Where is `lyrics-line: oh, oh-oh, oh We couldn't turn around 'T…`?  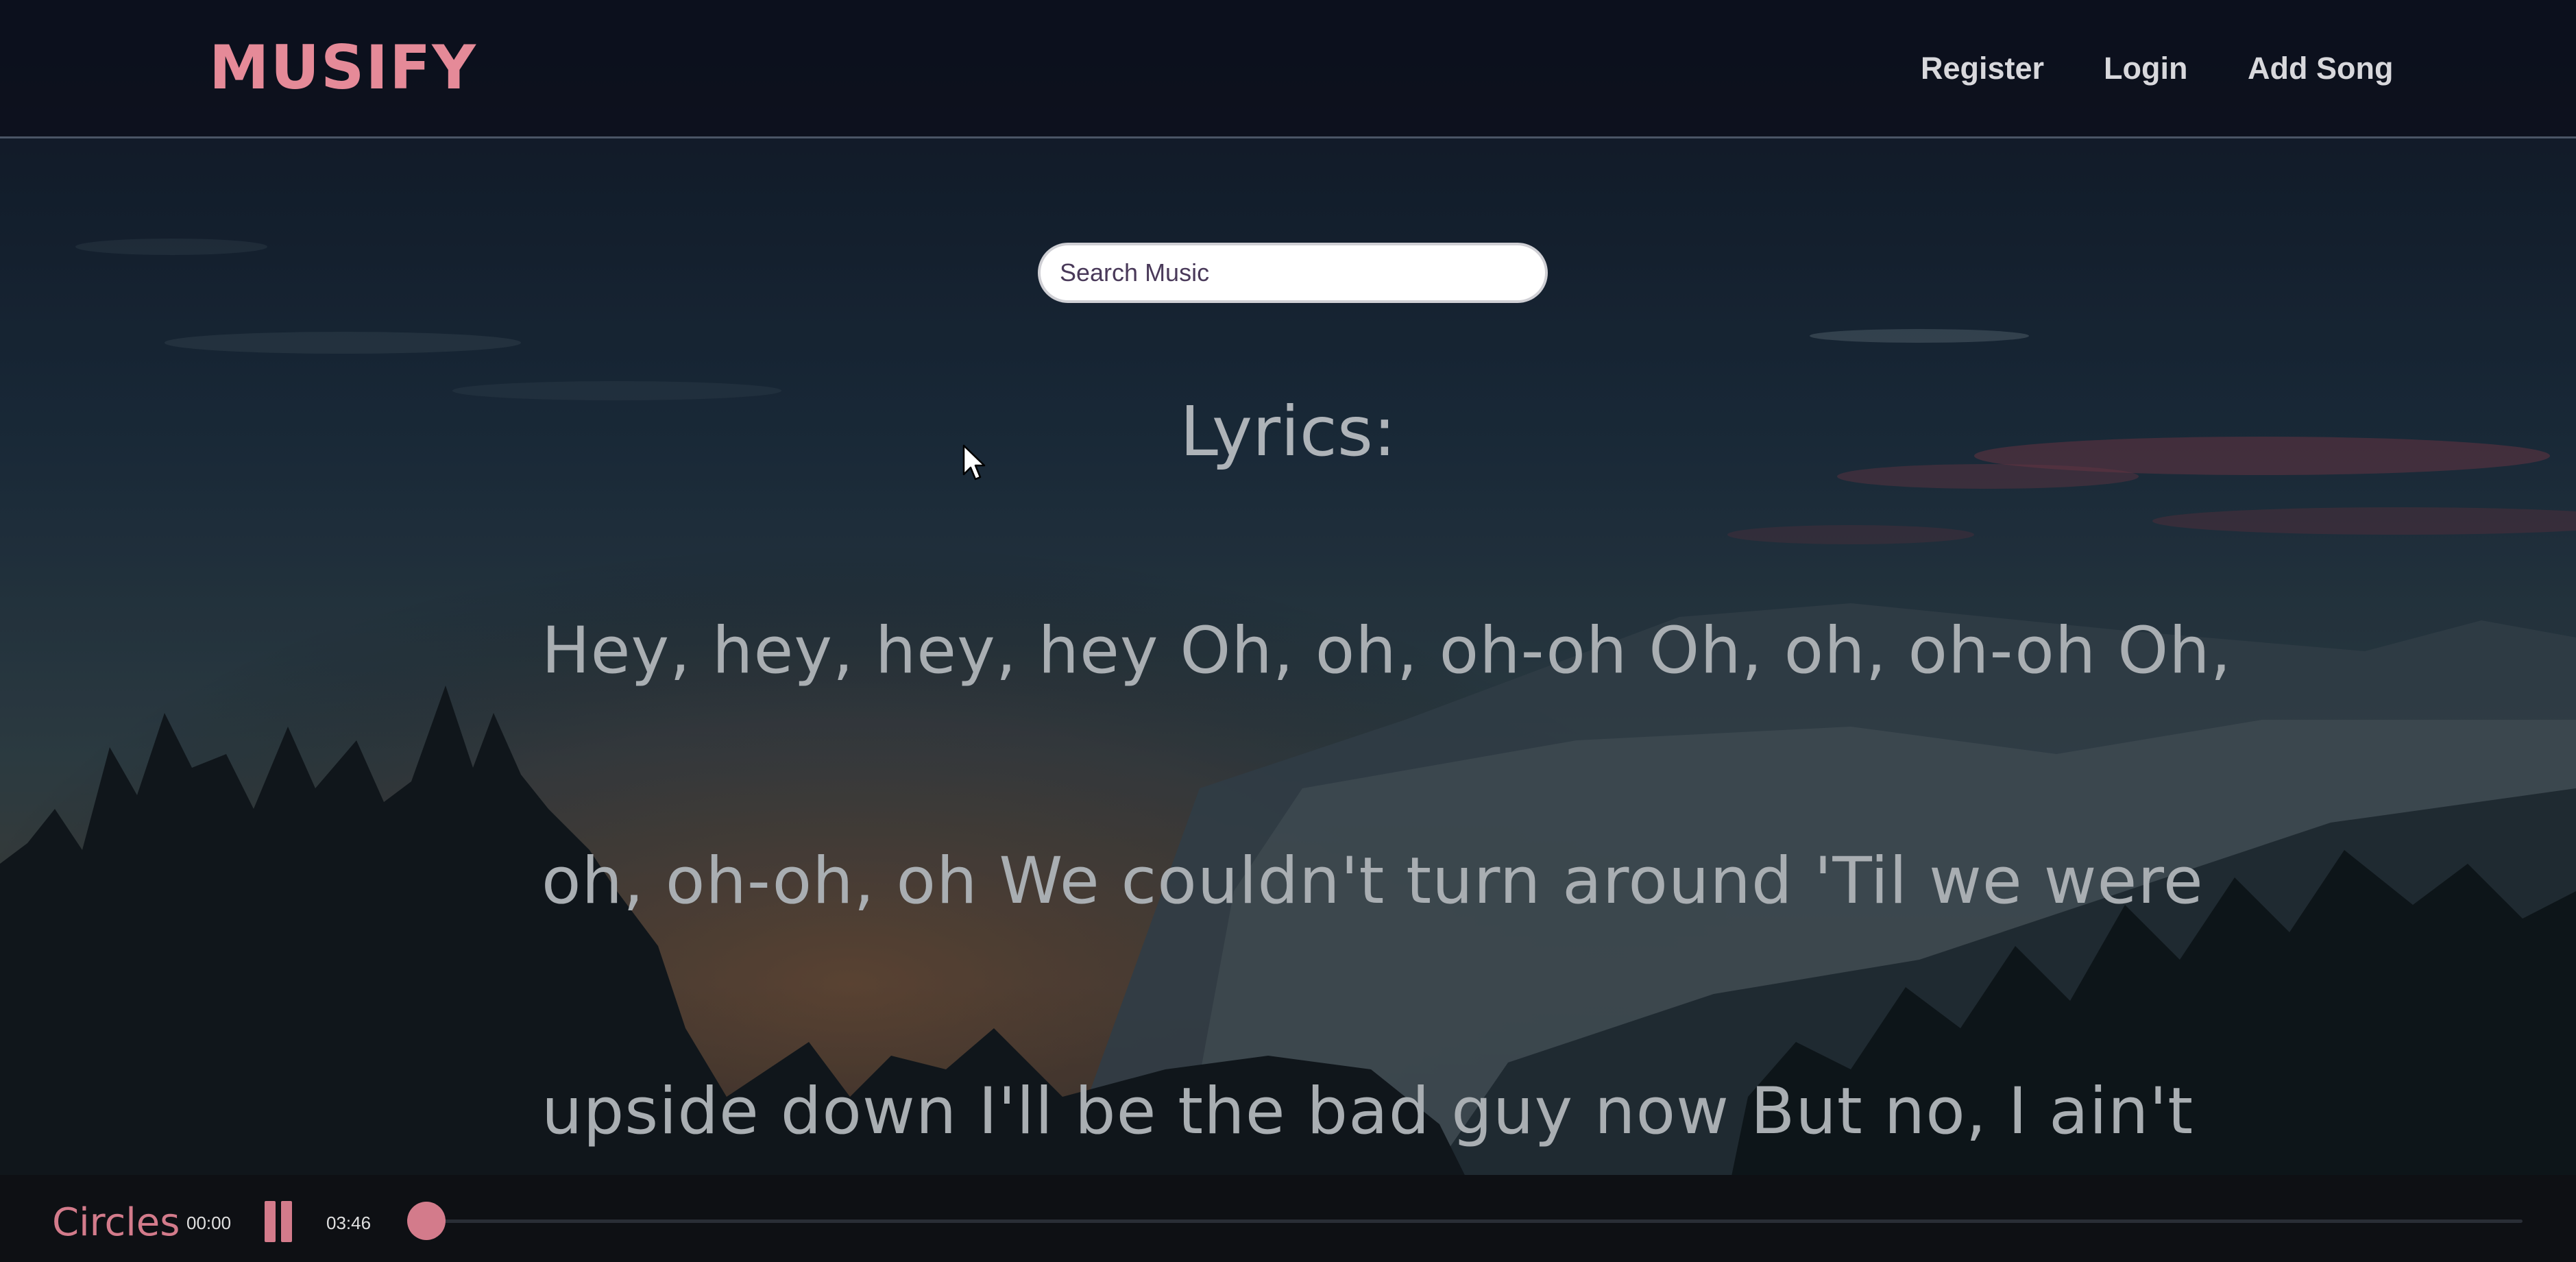 lyrics-line: oh, oh-oh, oh We couldn't turn around 'T… is located at coordinates (1373, 882).